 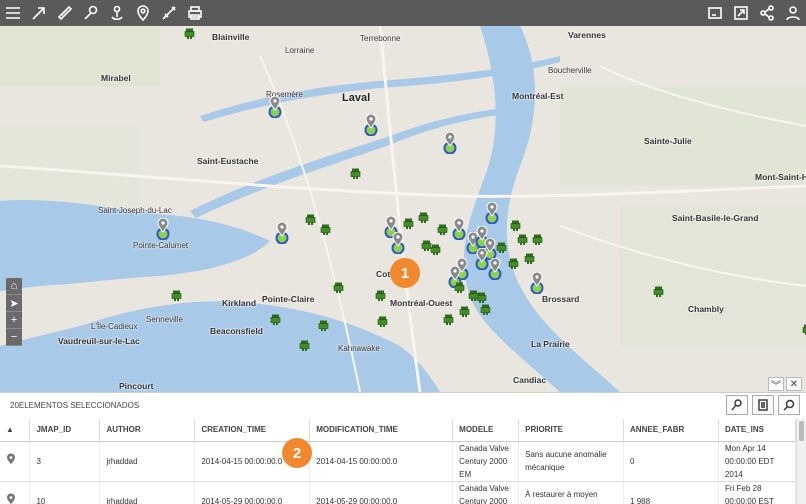 What do you see at coordinates (161, 245) in the screenshot?
I see `map-label: Pointe-Calumet` at bounding box center [161, 245].